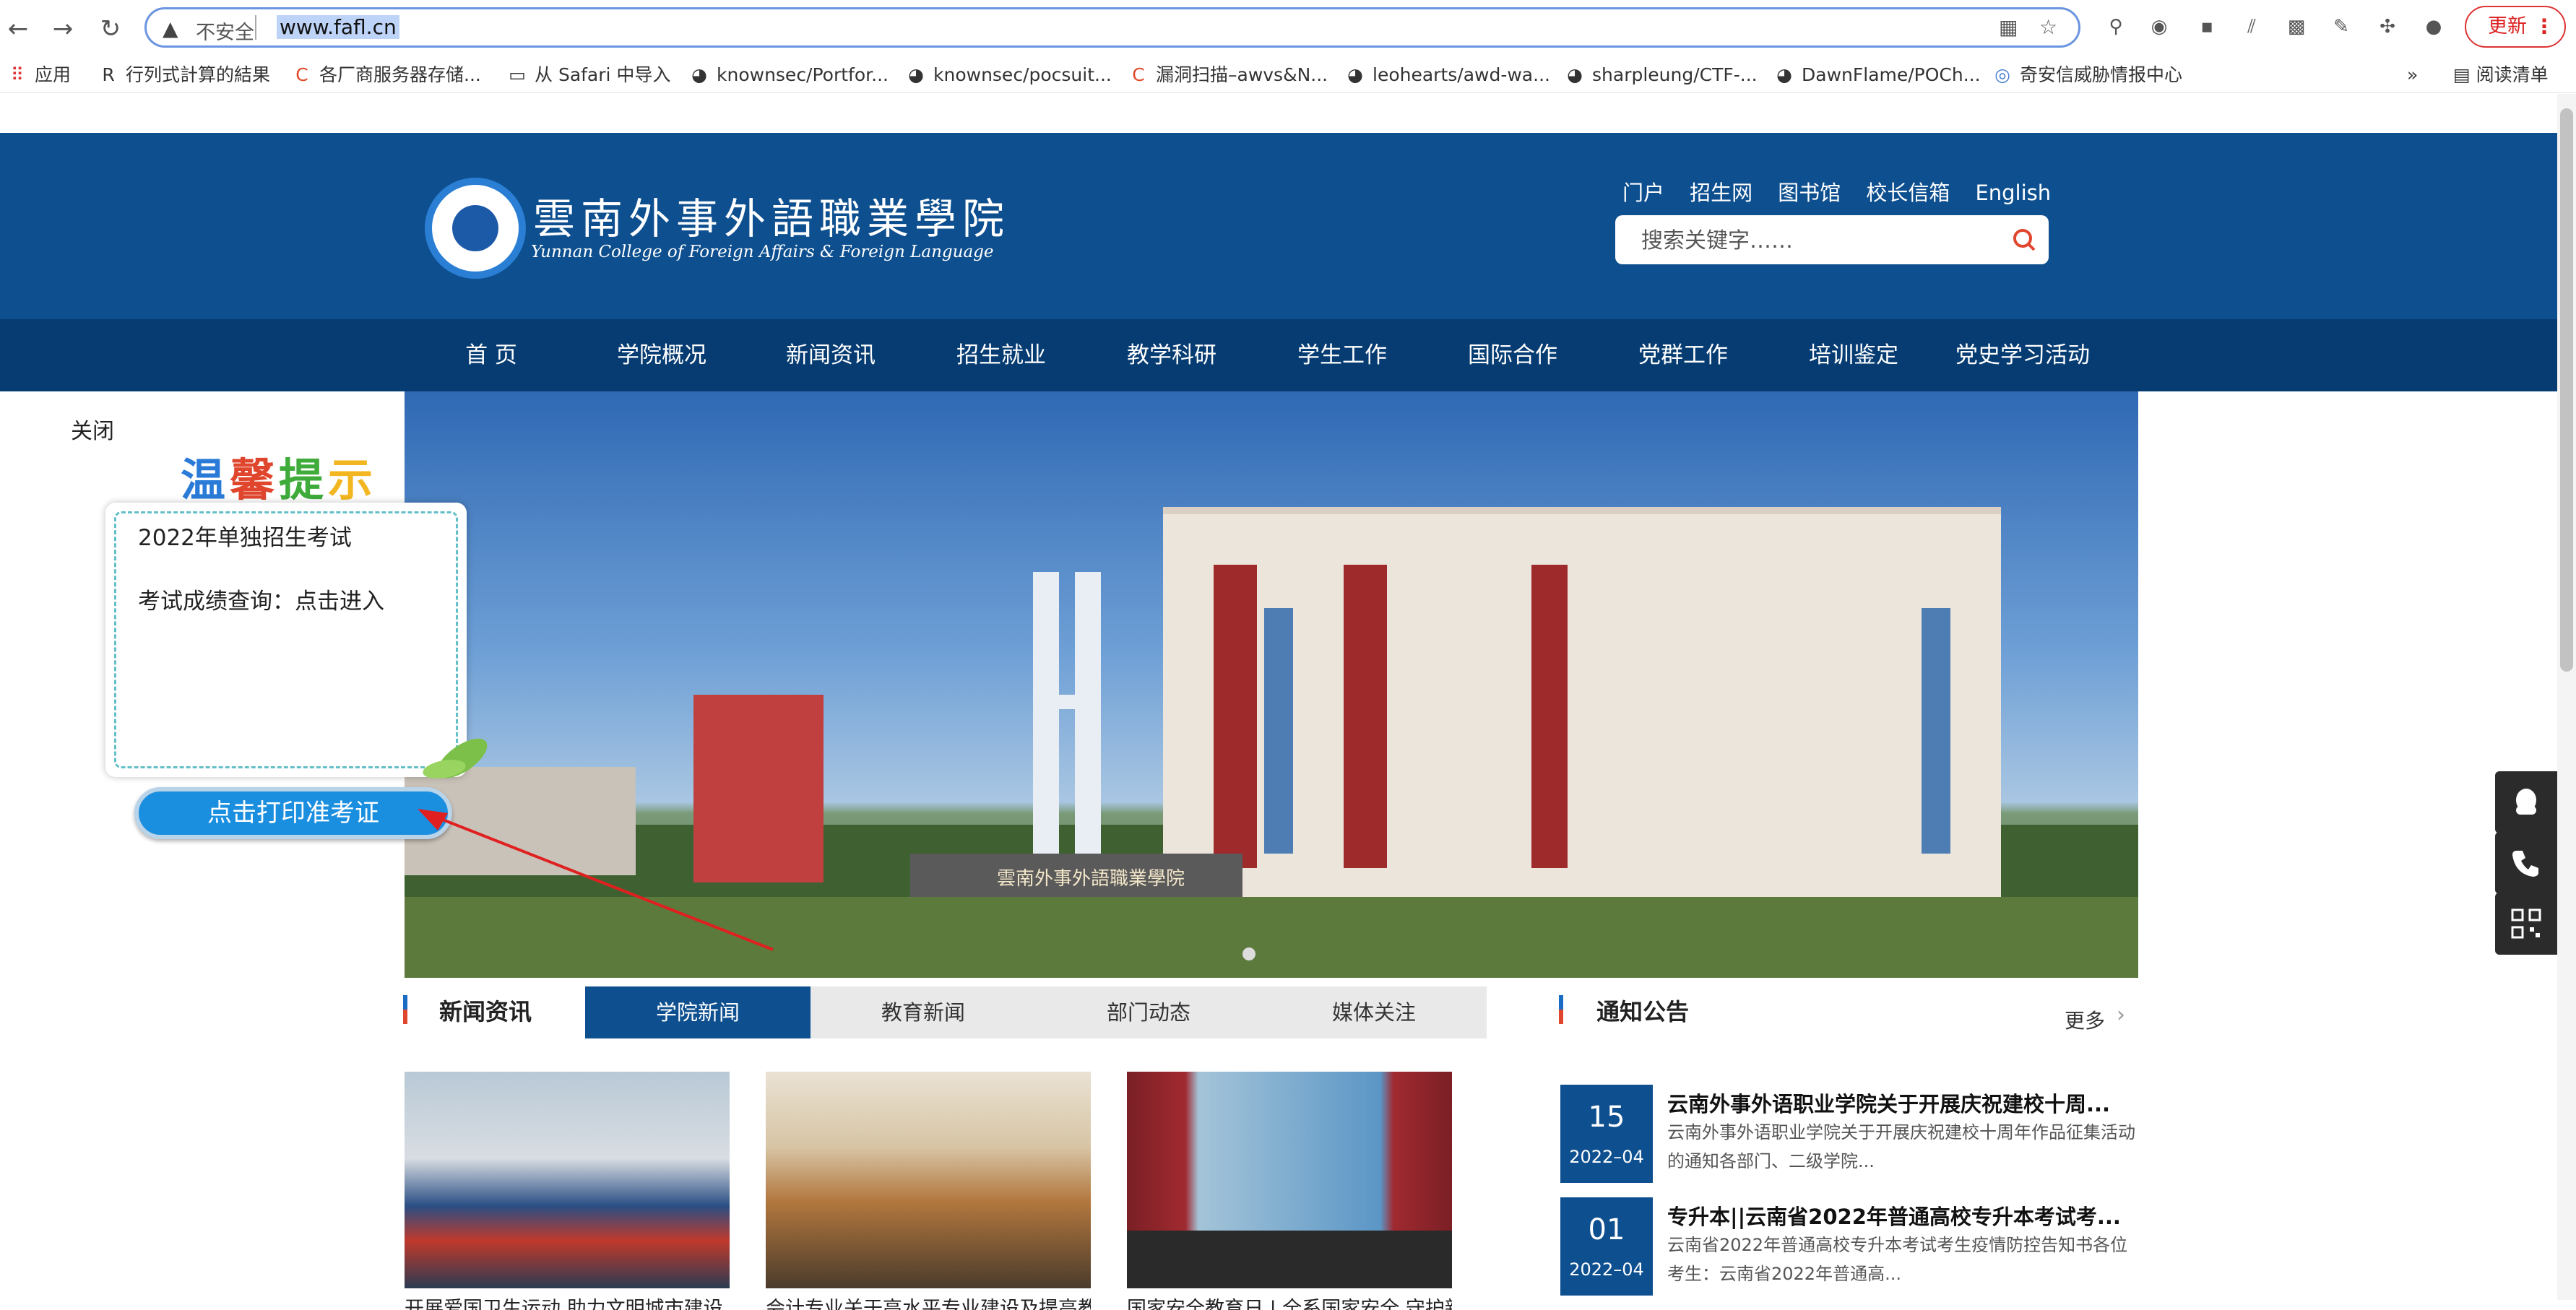 This screenshot has height=1310, width=2576. Describe the element at coordinates (771, 215) in the screenshot. I see `logo-chinese-name: 雲南外事外語職業學院` at that location.